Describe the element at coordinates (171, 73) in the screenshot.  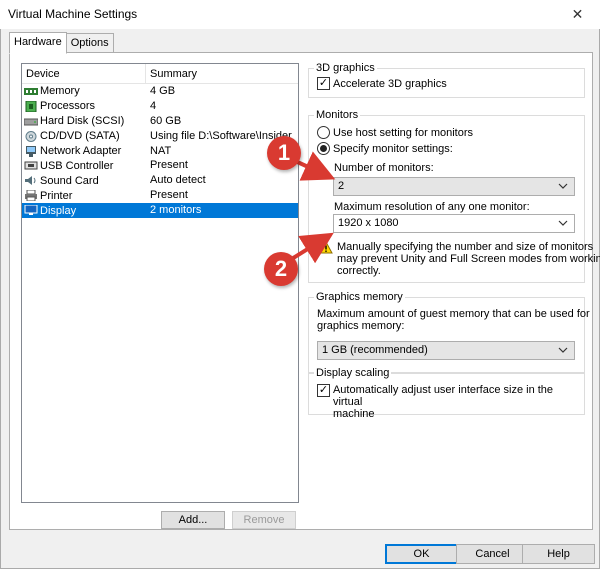
I see `summary-column-header: Summary` at that location.